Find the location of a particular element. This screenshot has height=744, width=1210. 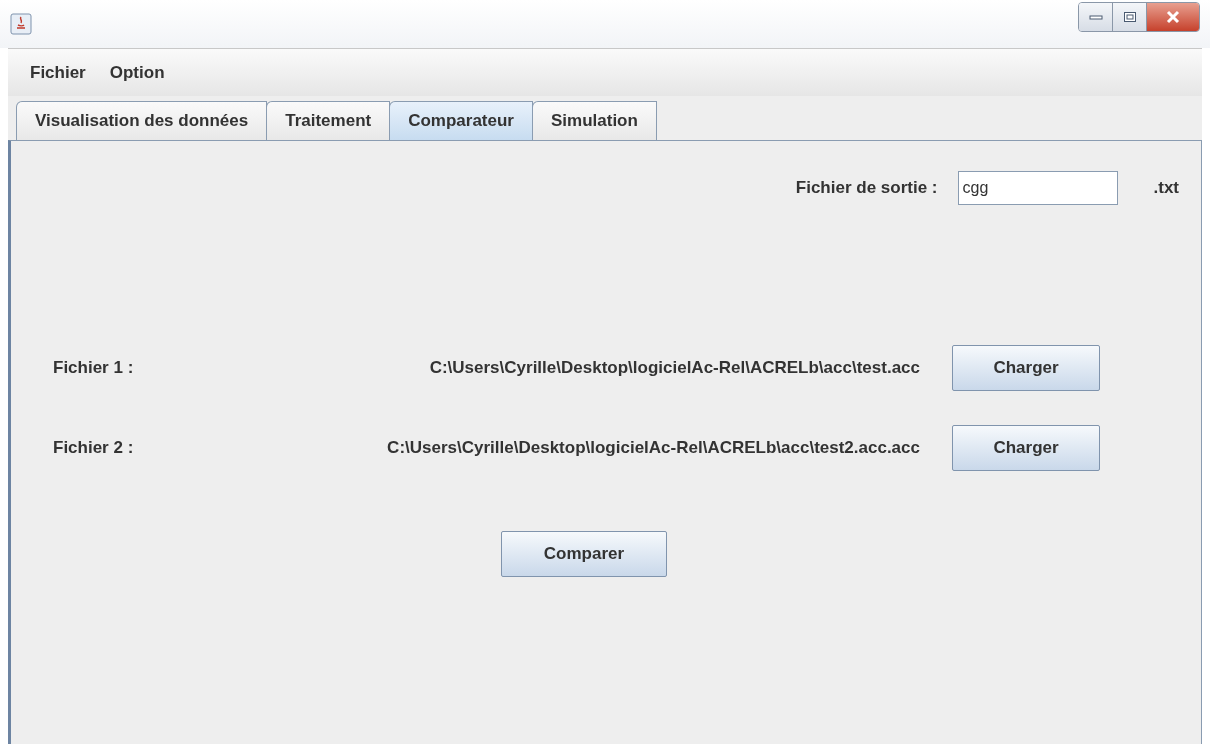

compare-button: Comparer is located at coordinates (584, 554).